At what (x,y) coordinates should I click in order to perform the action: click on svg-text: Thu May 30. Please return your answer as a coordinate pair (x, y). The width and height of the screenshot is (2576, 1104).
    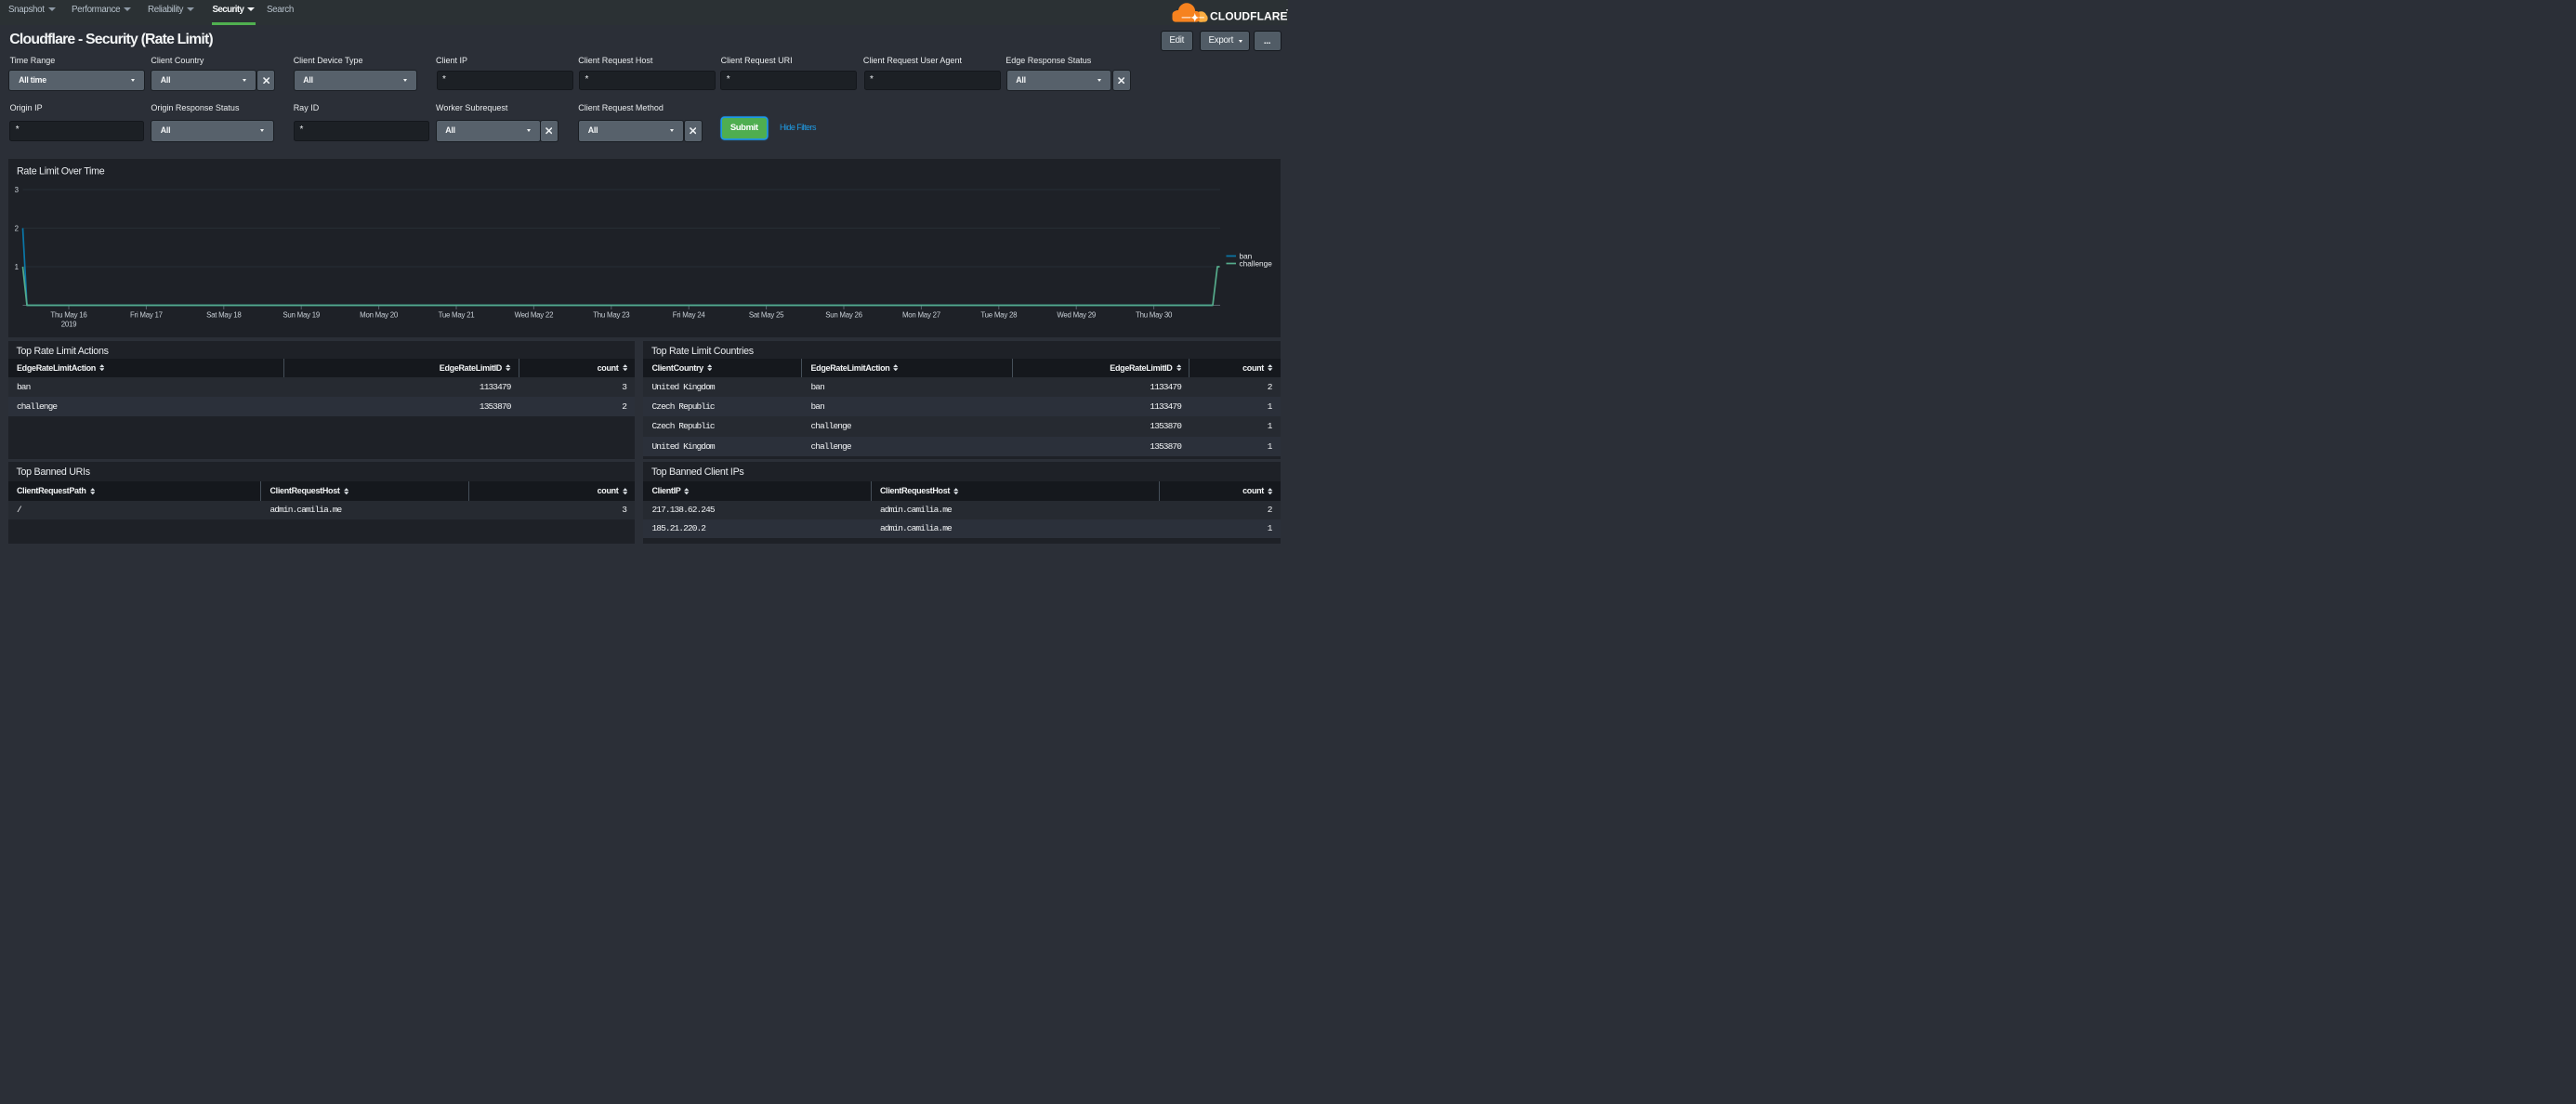
    Looking at the image, I should click on (1154, 315).